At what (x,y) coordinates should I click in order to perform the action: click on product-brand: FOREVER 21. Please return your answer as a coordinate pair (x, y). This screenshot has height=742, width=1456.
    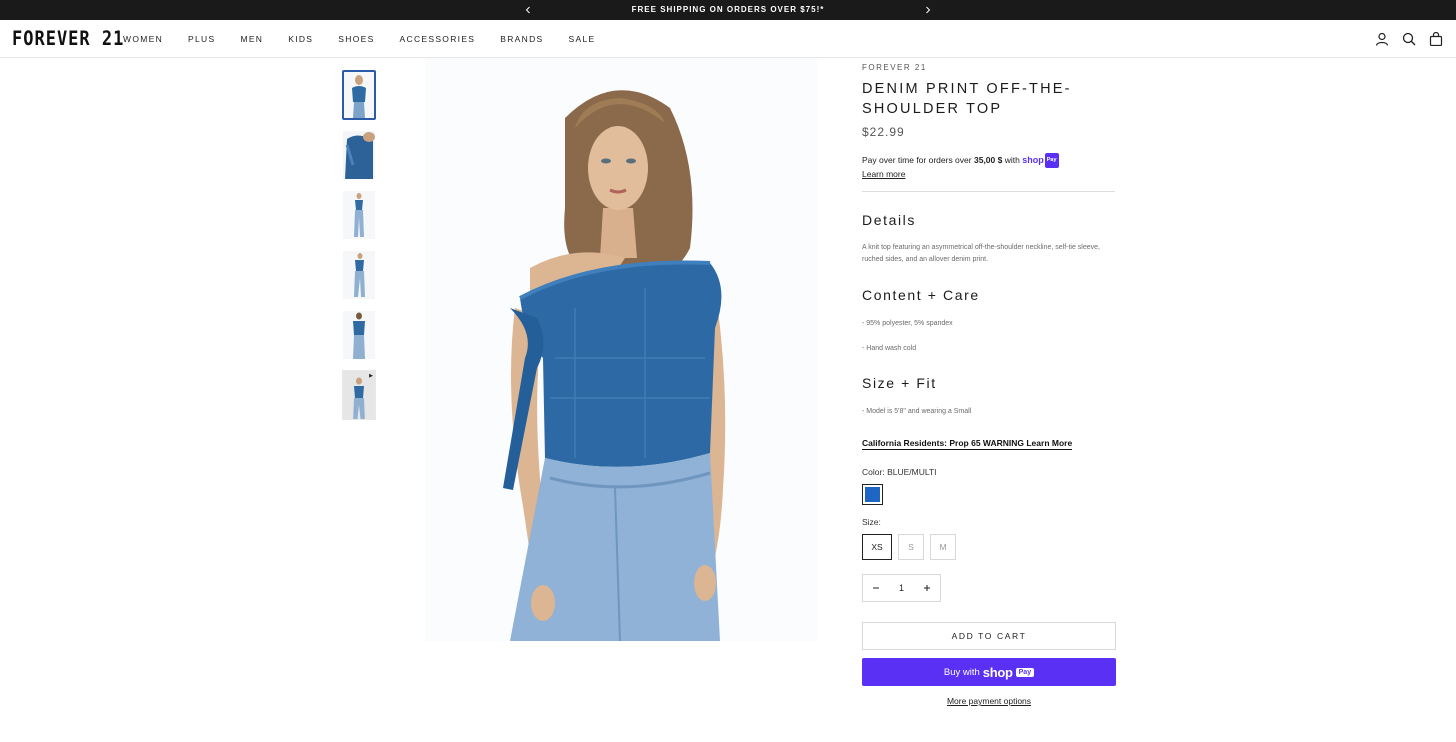
    Looking at the image, I should click on (894, 67).